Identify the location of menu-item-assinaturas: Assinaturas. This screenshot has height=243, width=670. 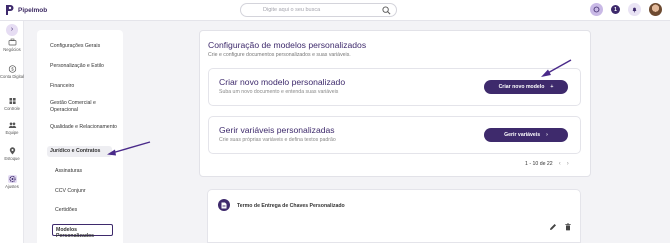
(91, 171).